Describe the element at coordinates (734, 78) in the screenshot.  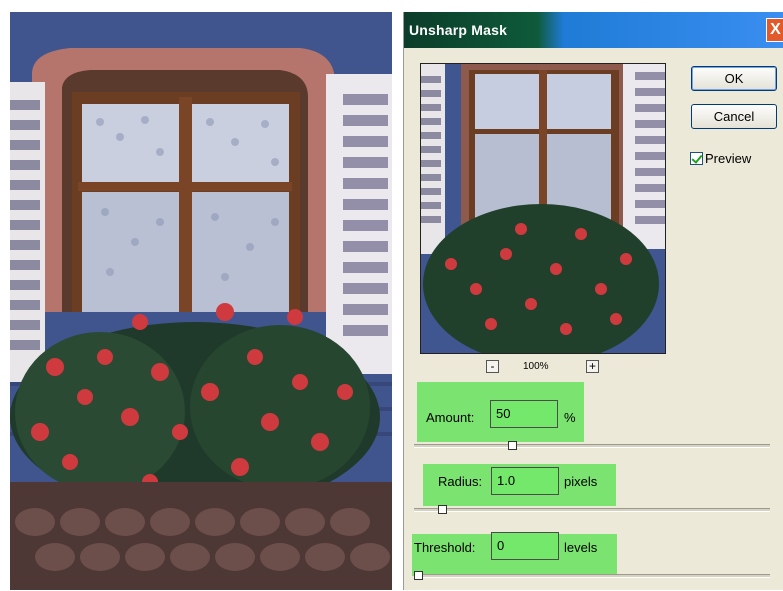
I see `ok-button: OK` at that location.